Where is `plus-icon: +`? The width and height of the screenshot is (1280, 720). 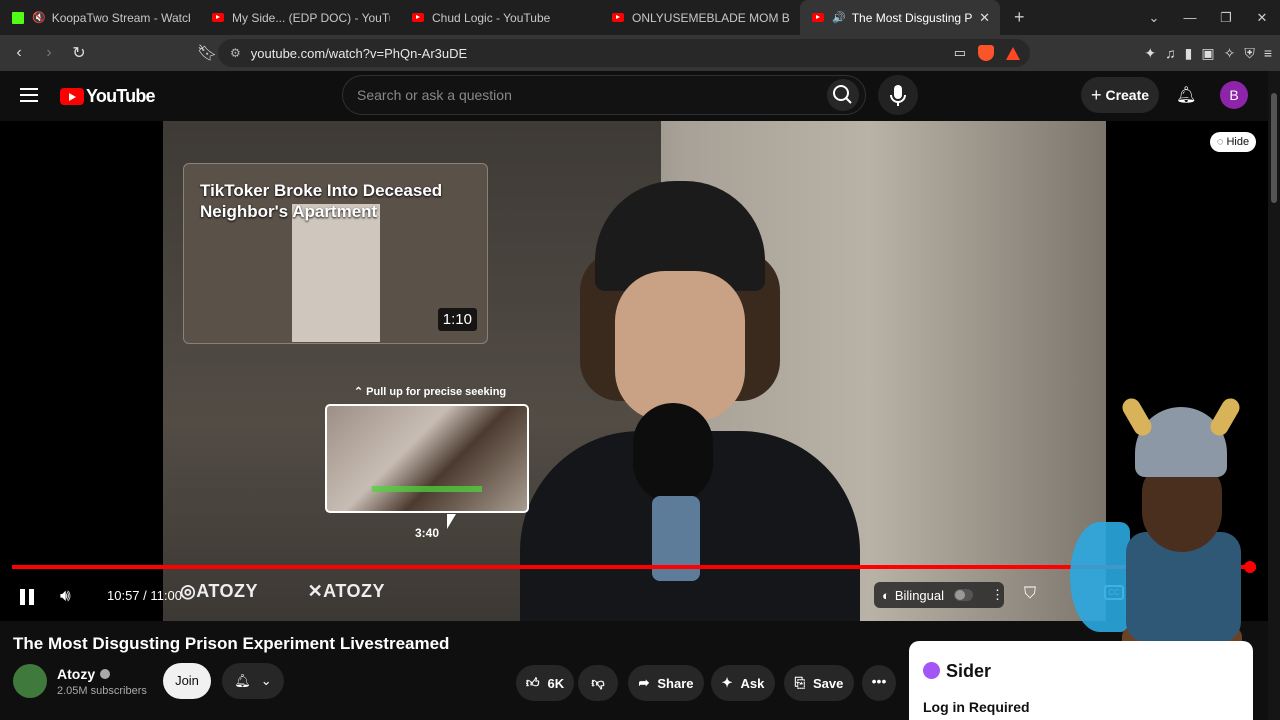 plus-icon: + is located at coordinates (1096, 94).